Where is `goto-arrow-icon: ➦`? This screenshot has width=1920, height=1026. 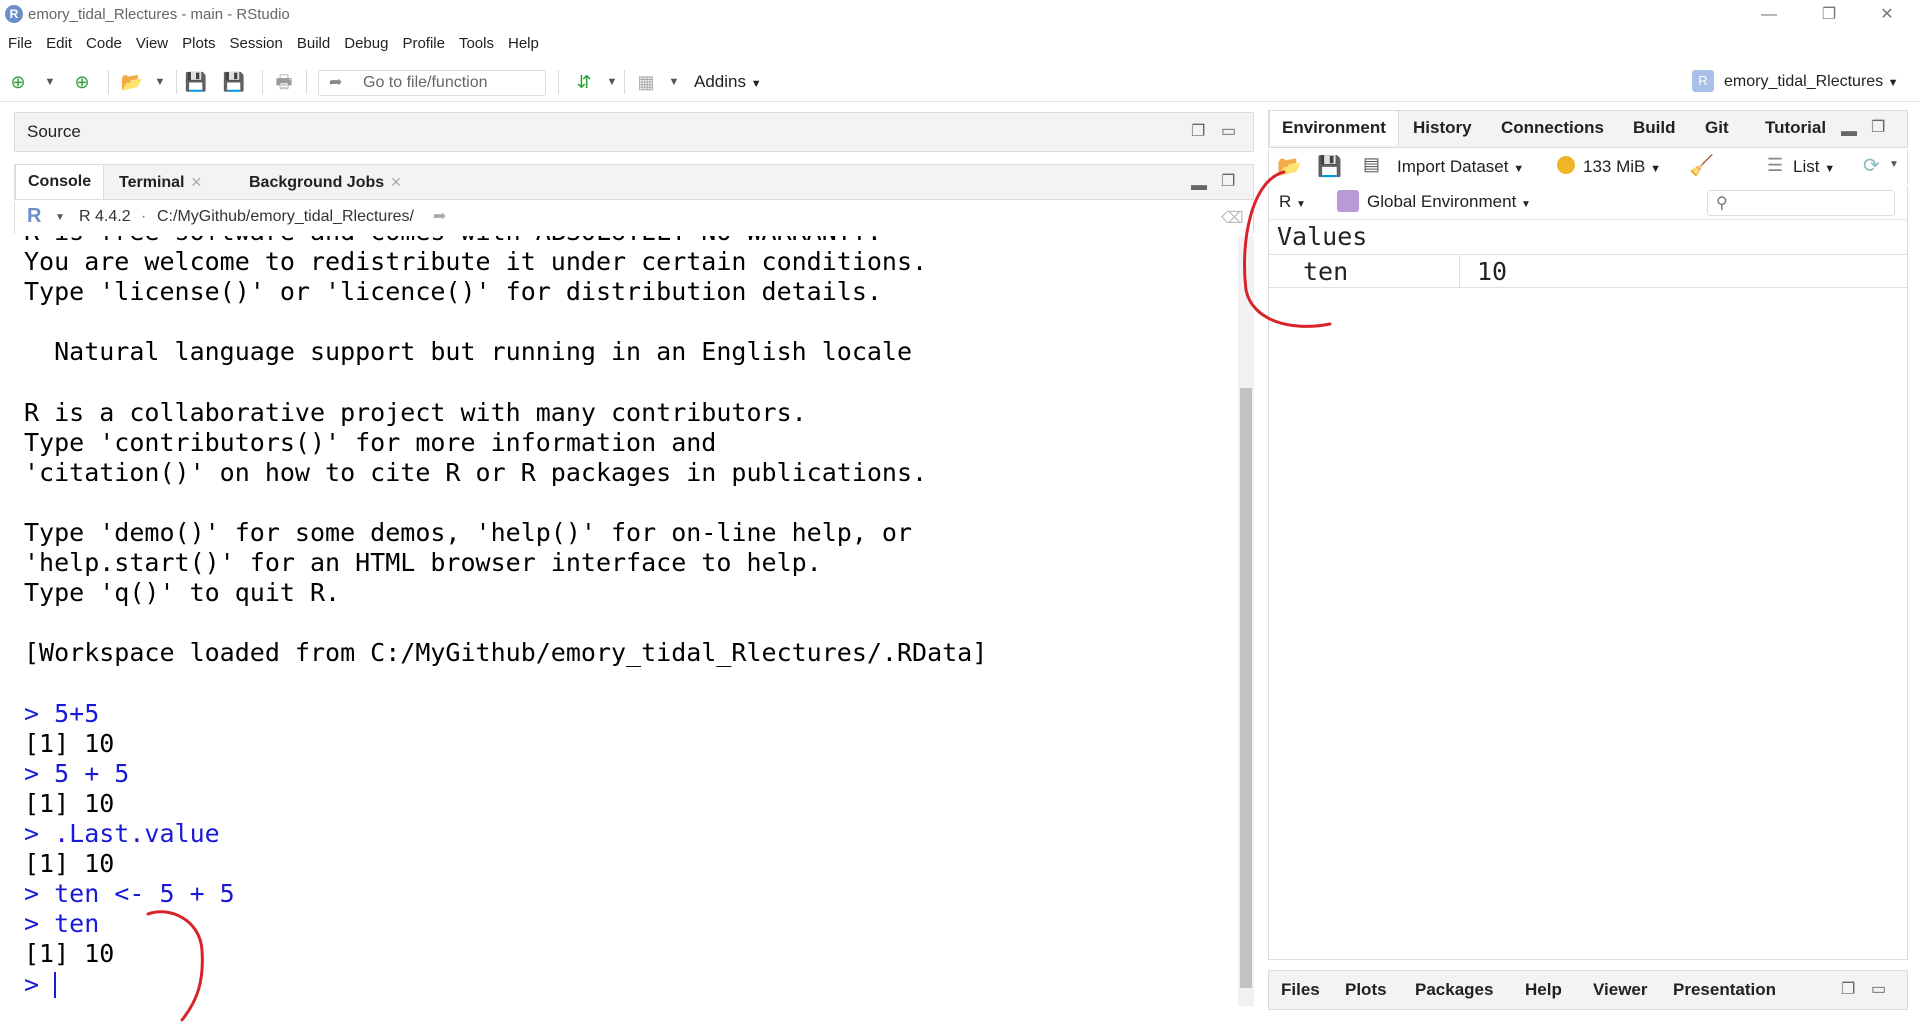 goto-arrow-icon: ➦ is located at coordinates (336, 82).